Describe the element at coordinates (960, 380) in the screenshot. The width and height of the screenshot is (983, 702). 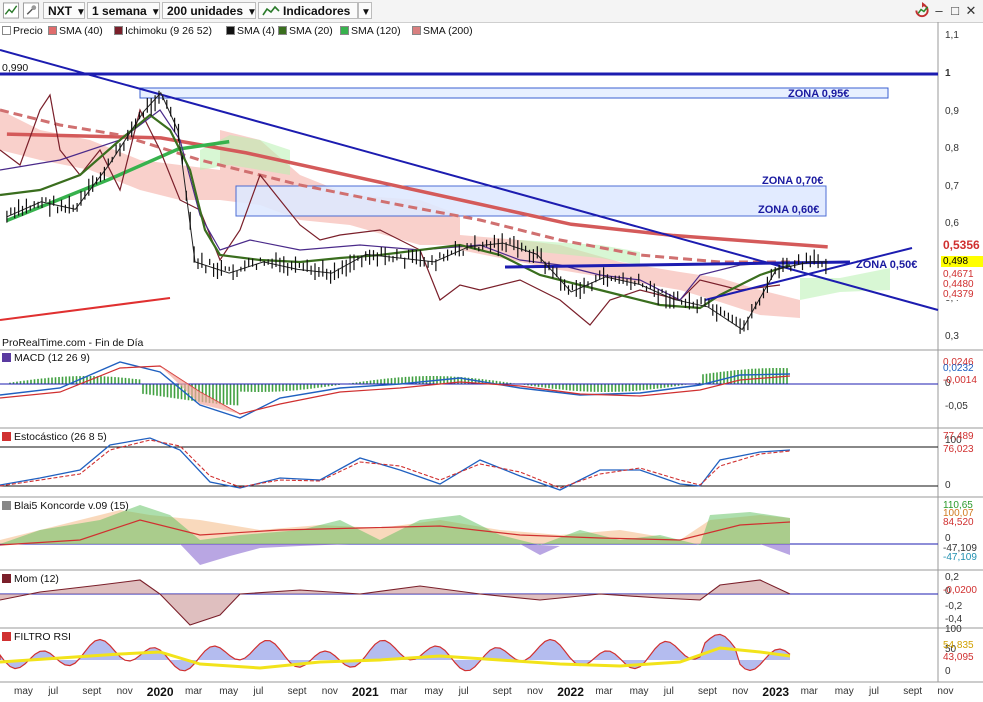
I see `macd-value-tag: -0,0014` at that location.